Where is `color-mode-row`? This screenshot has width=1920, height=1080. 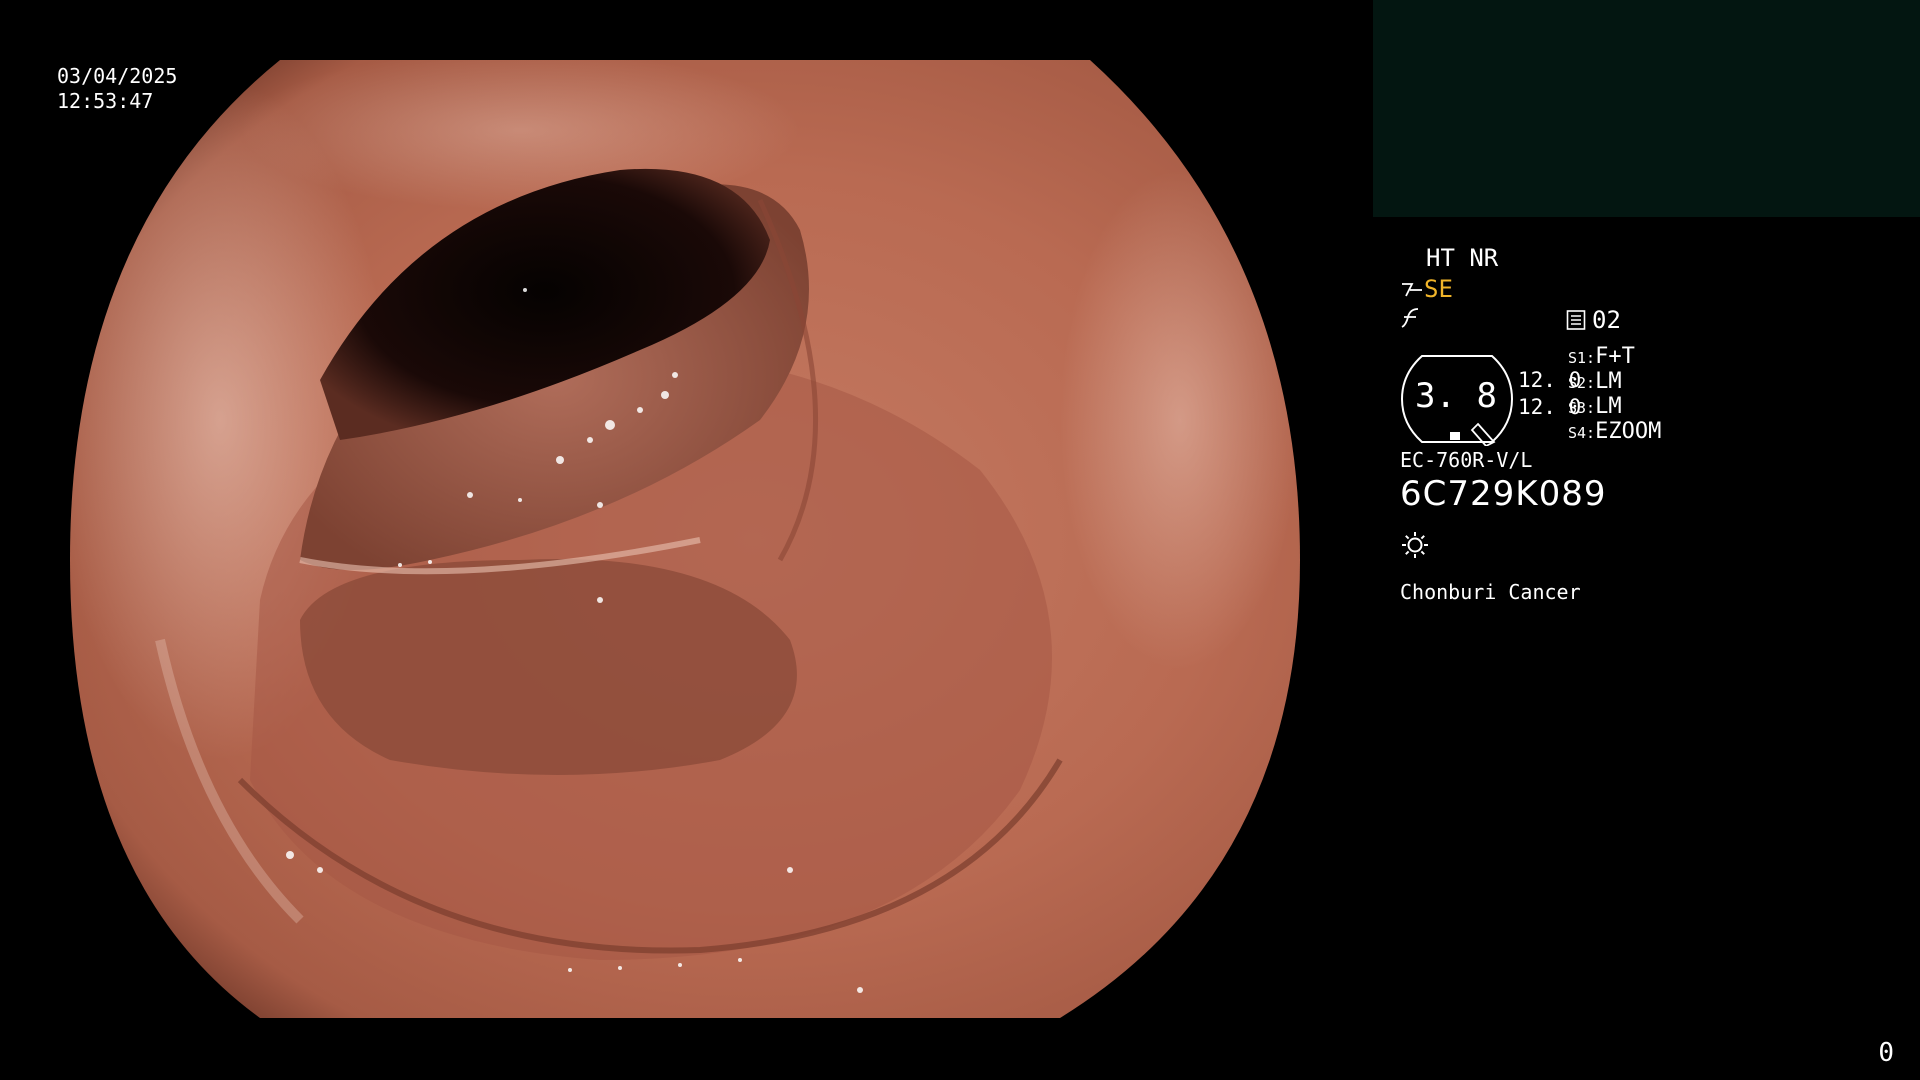
color-mode-row is located at coordinates (1412, 318).